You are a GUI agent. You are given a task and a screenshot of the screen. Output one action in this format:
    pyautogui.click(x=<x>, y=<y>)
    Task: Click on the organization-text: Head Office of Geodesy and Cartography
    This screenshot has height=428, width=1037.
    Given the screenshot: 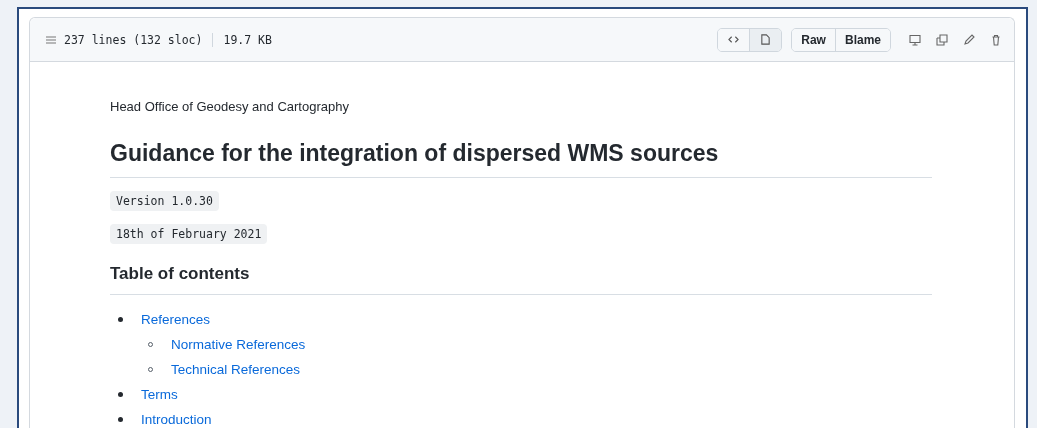 What is the action you would take?
    pyautogui.click(x=230, y=106)
    